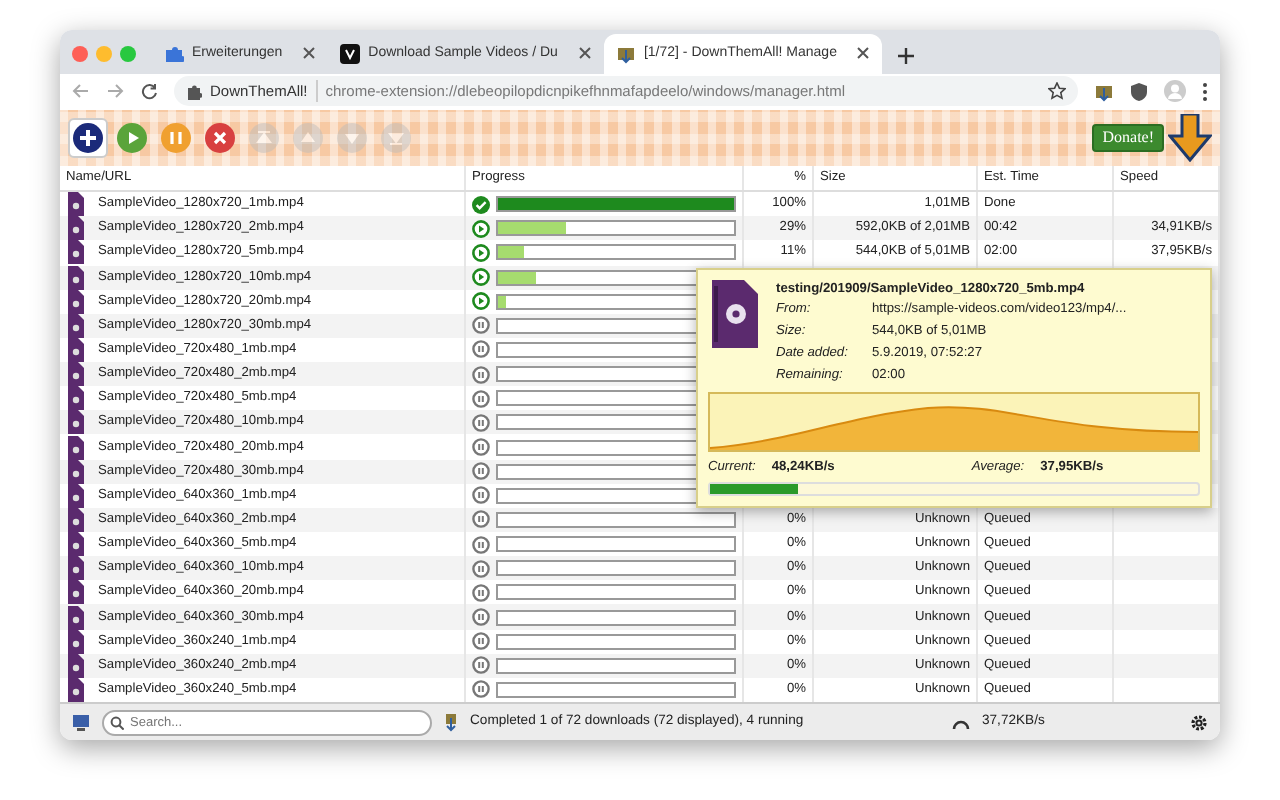  I want to click on move-up-icon, so click(308, 137).